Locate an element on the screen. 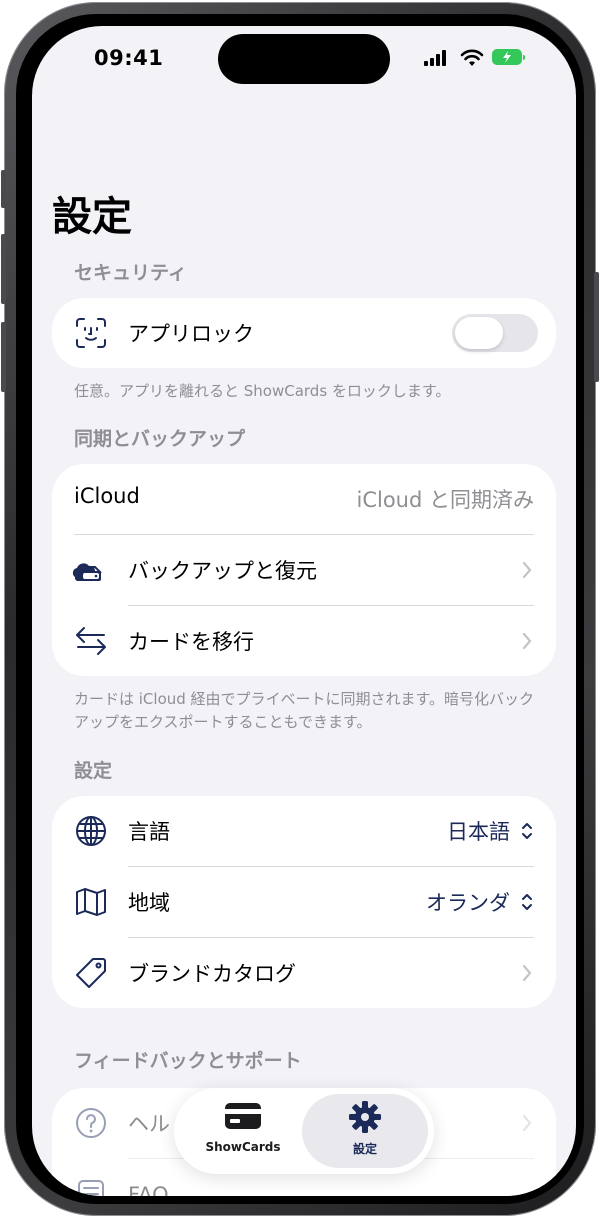 The image size is (600, 1219). app-lock-toggle is located at coordinates (495, 333).